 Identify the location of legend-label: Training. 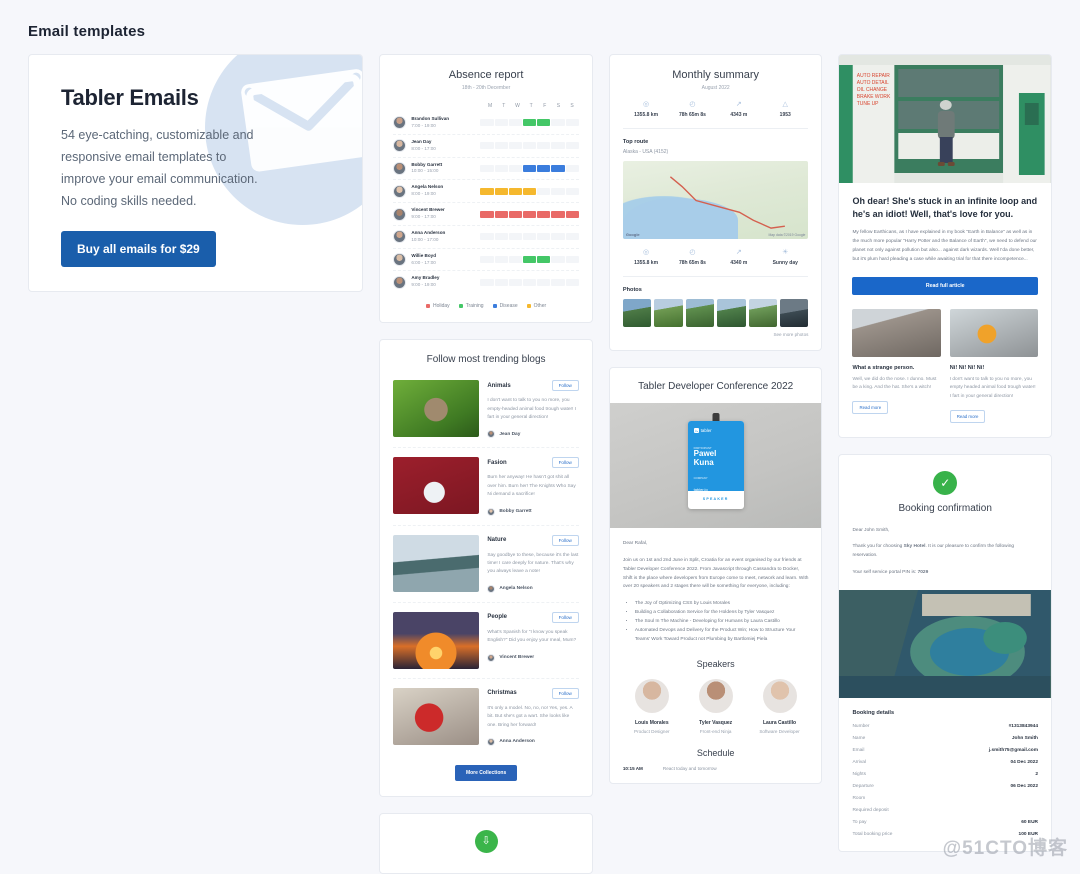
(475, 306).